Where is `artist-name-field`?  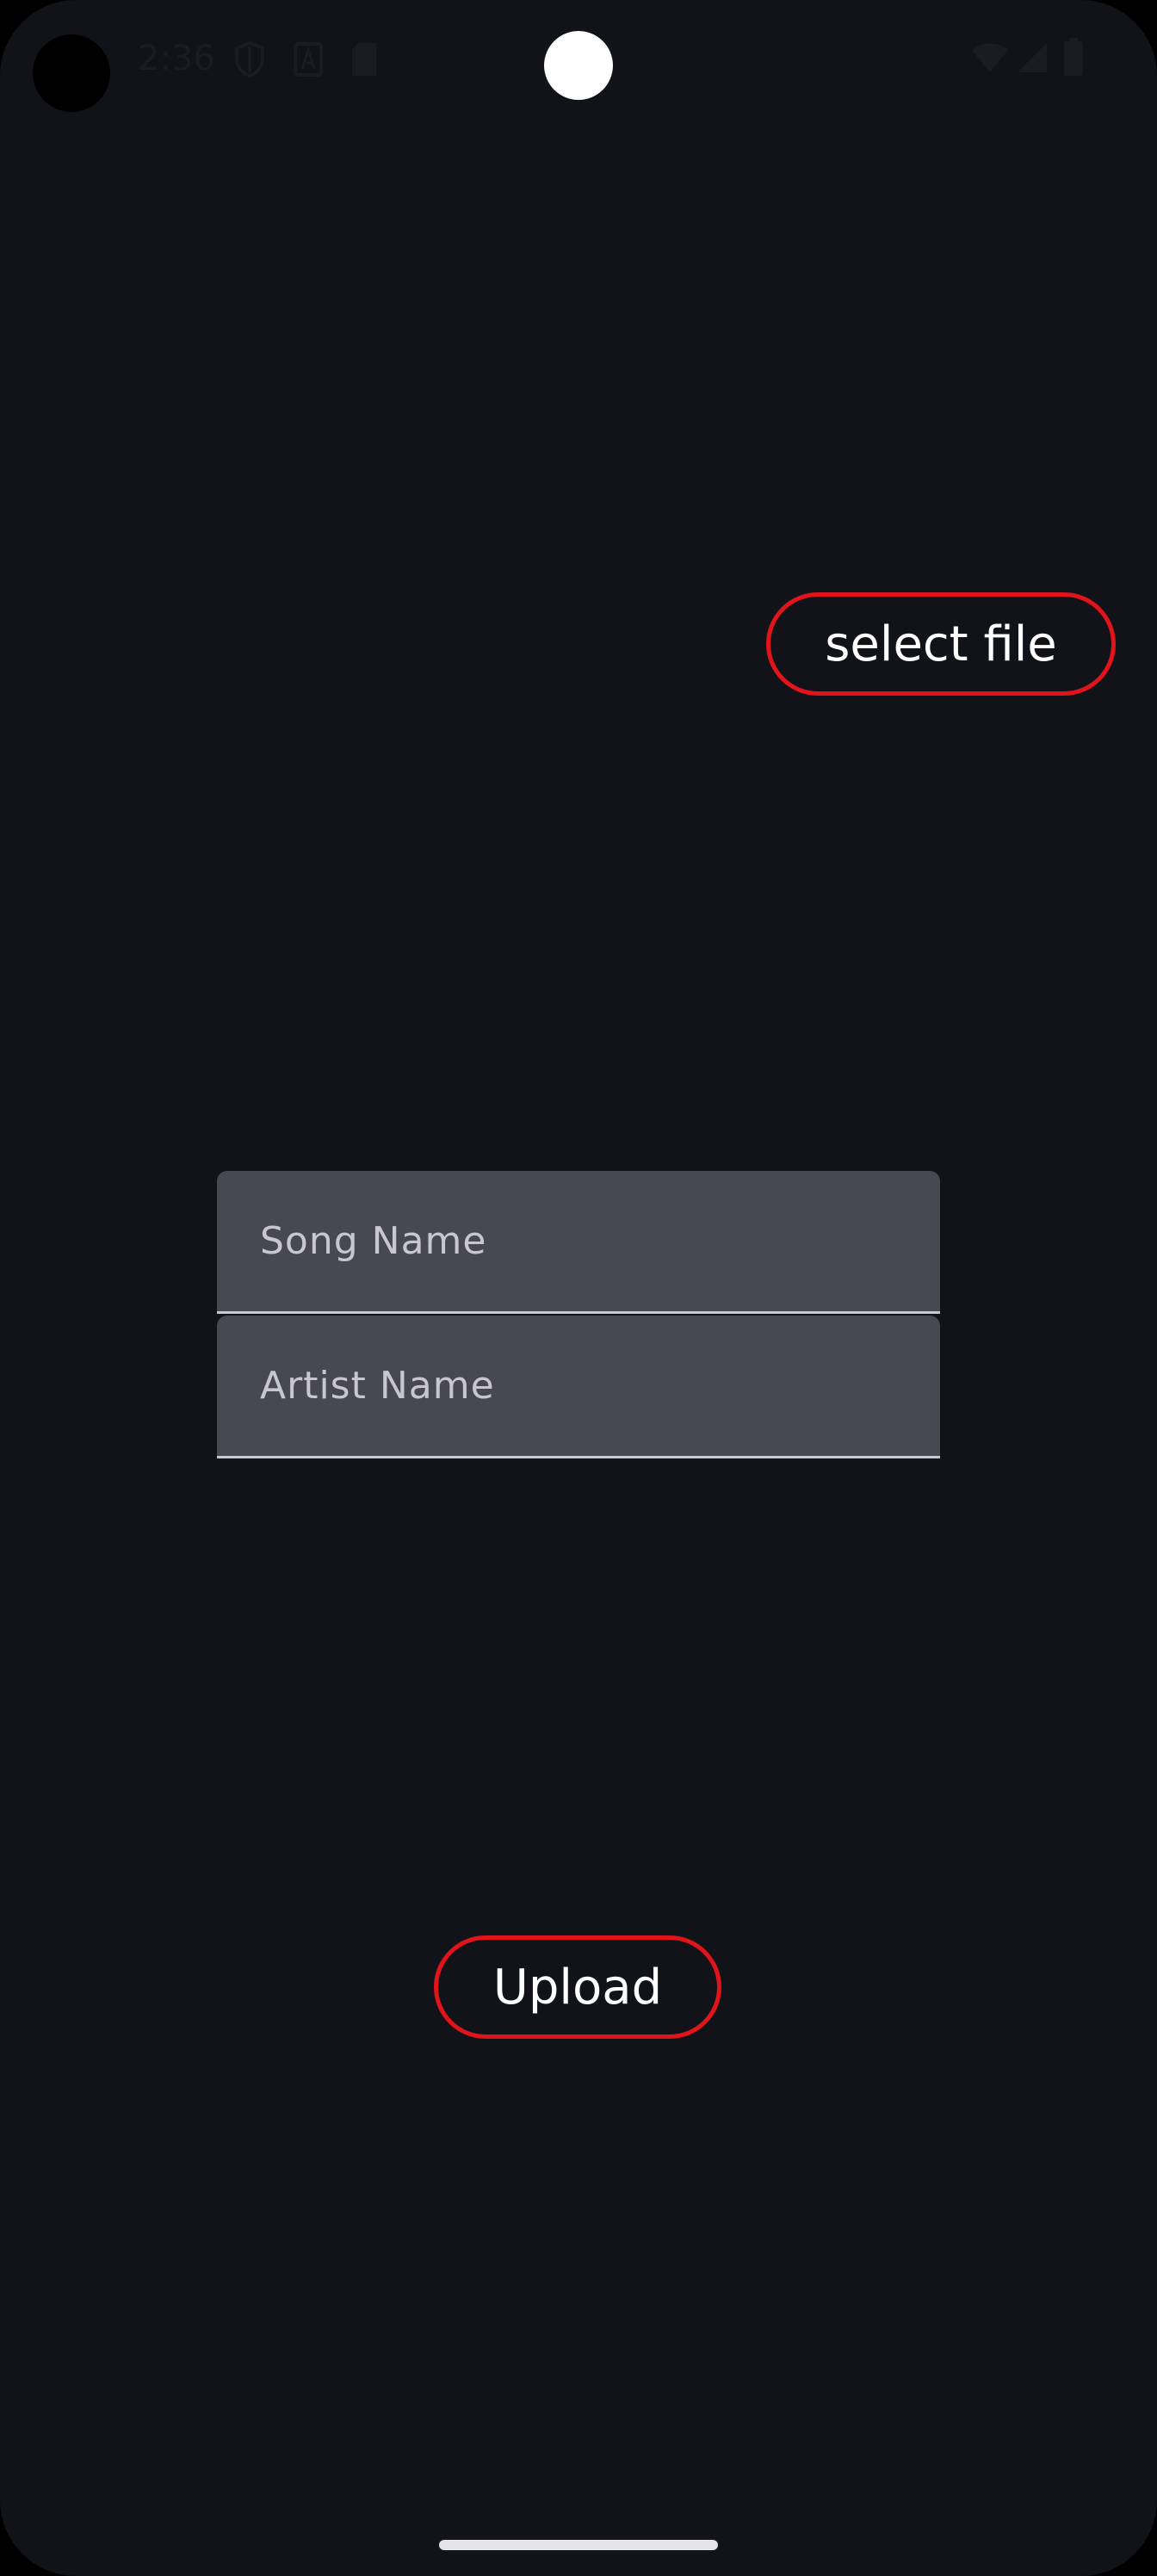 artist-name-field is located at coordinates (579, 1387).